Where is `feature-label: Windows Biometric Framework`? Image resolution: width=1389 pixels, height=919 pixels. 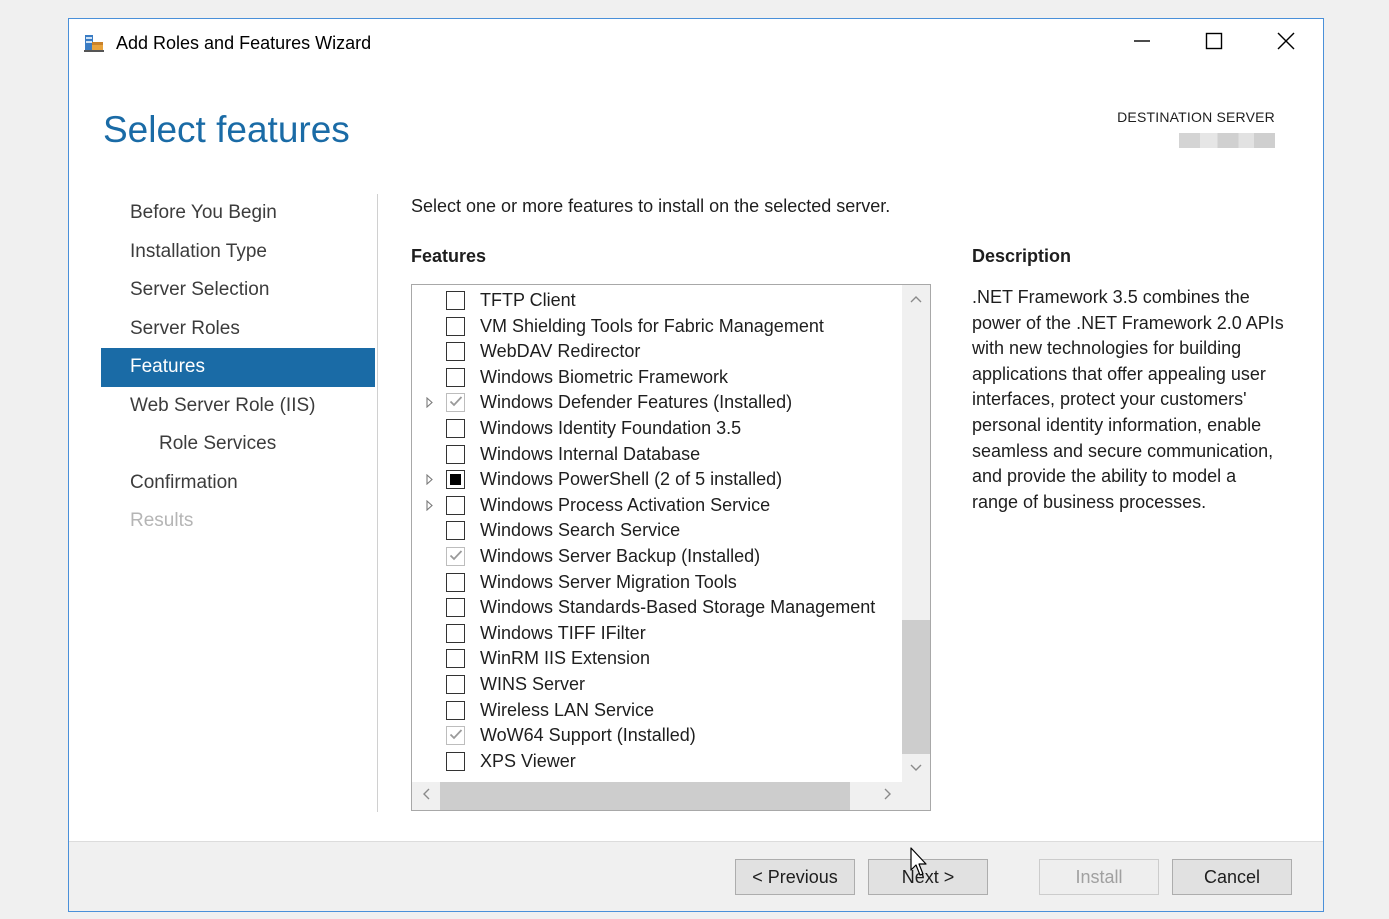
feature-label: Windows Biometric Framework is located at coordinates (604, 376).